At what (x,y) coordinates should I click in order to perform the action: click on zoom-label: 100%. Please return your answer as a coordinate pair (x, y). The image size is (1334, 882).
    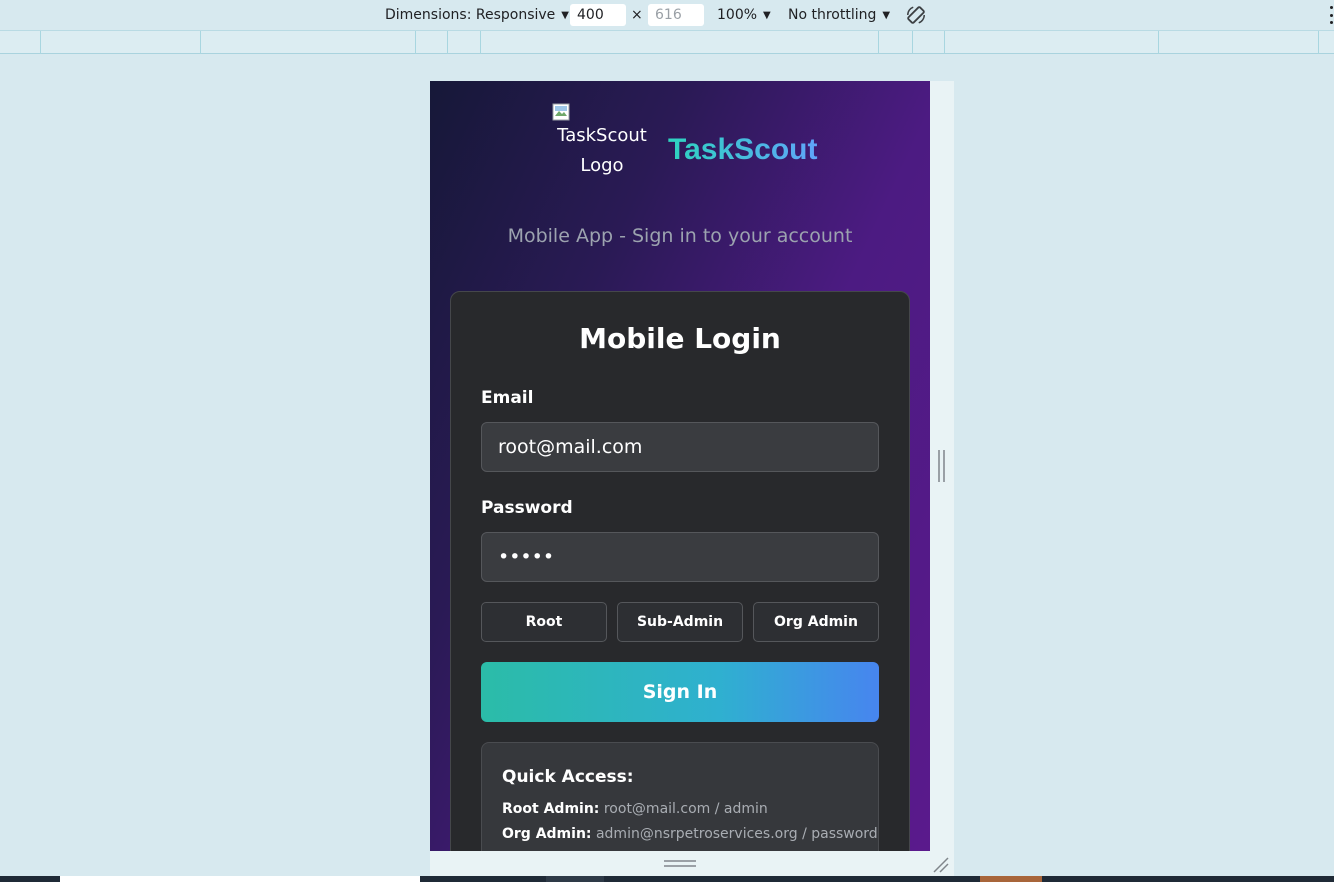
    Looking at the image, I should click on (737, 15).